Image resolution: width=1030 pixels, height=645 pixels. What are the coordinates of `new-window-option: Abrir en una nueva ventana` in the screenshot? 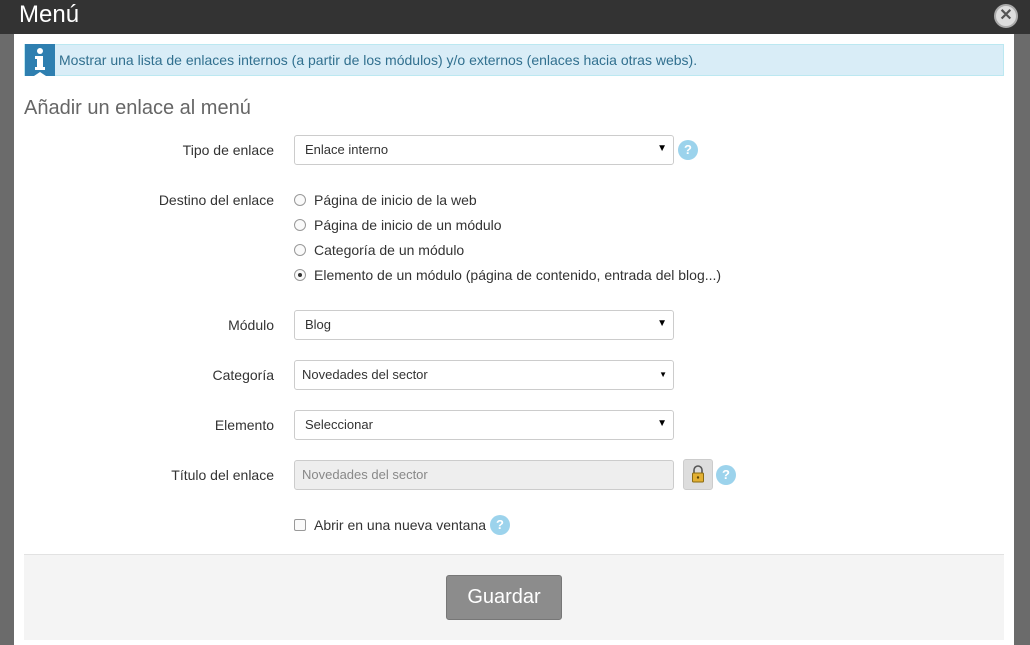 It's located at (390, 525).